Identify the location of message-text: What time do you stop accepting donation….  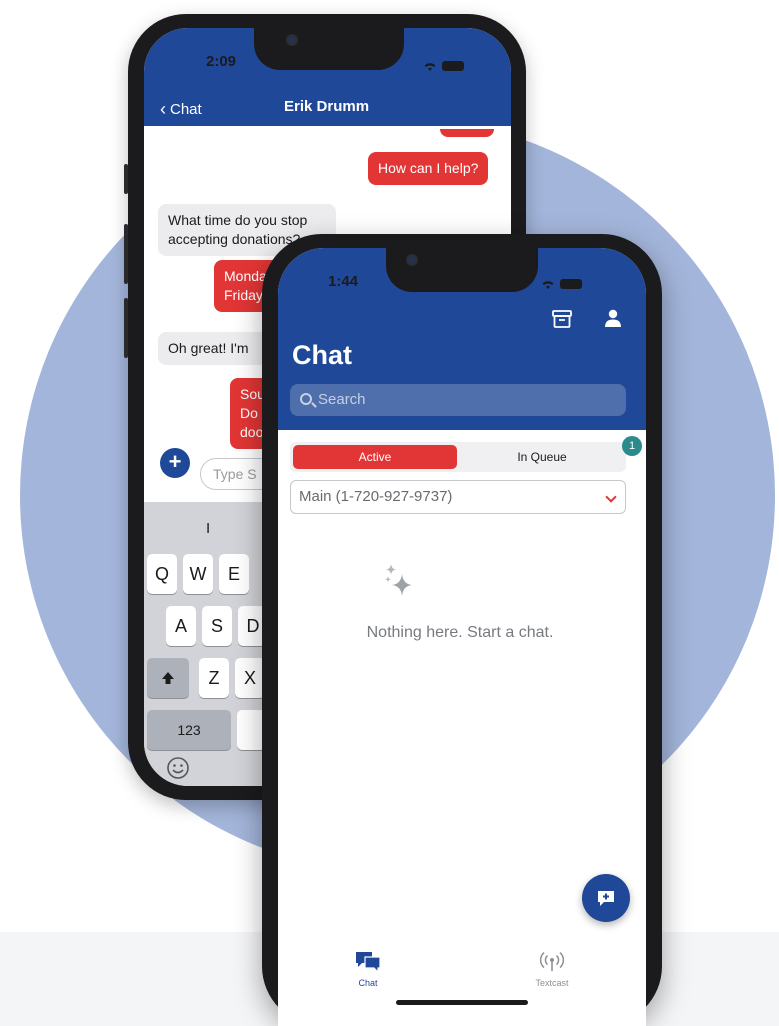
(238, 229).